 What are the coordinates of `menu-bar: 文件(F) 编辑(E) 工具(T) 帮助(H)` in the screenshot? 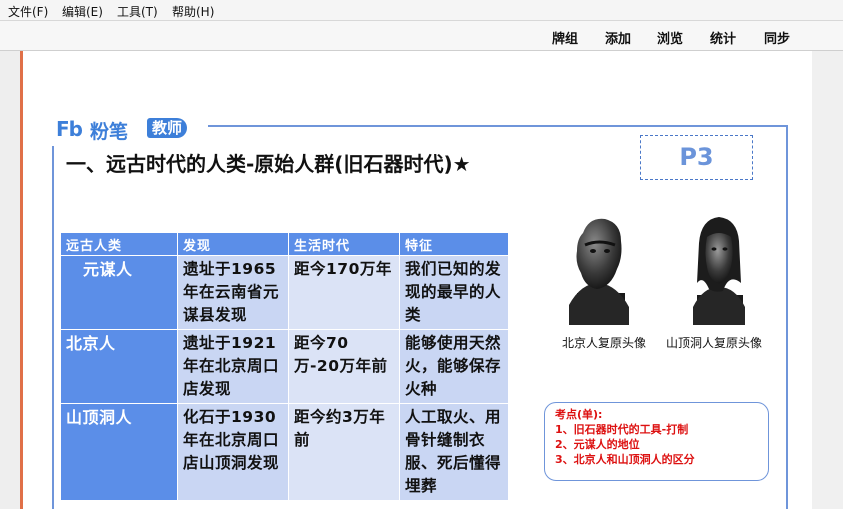 It's located at (421, 10).